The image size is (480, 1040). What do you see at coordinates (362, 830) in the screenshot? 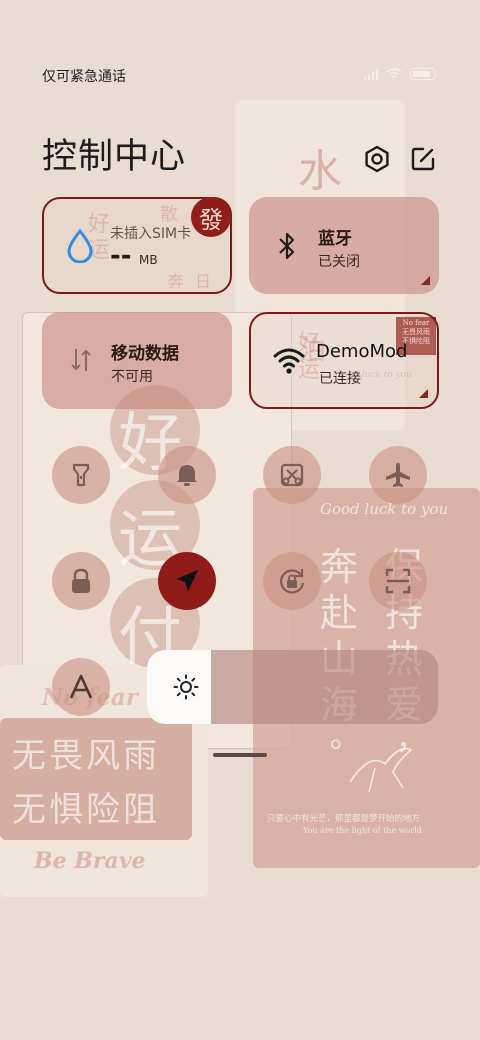
I see `wallpaper-caption: You are the light of the world` at bounding box center [362, 830].